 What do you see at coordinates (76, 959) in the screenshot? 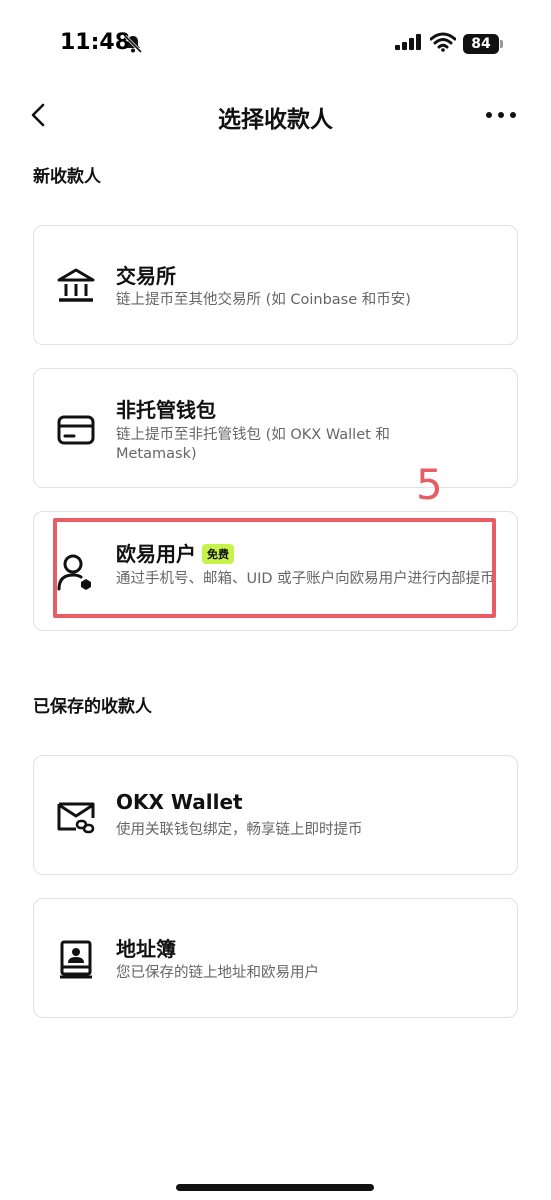
I see `contact-book-icon` at bounding box center [76, 959].